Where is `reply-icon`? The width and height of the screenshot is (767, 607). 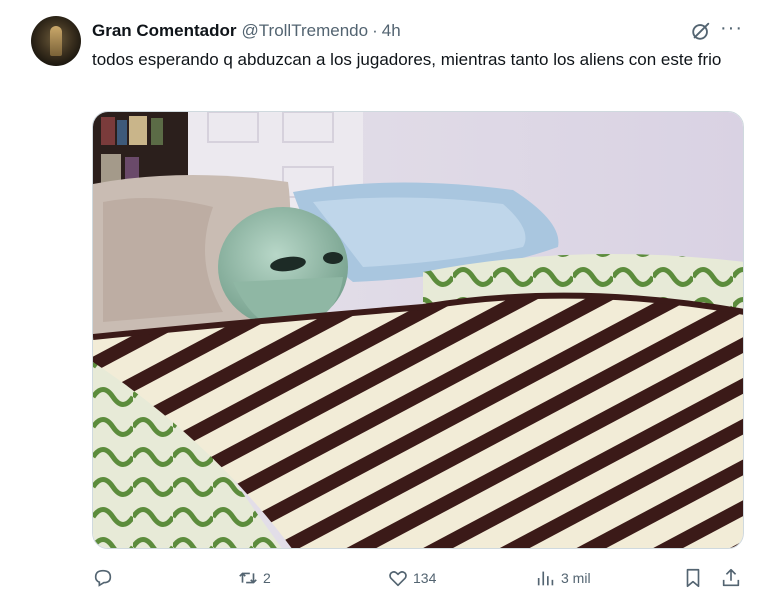
reply-icon is located at coordinates (103, 578).